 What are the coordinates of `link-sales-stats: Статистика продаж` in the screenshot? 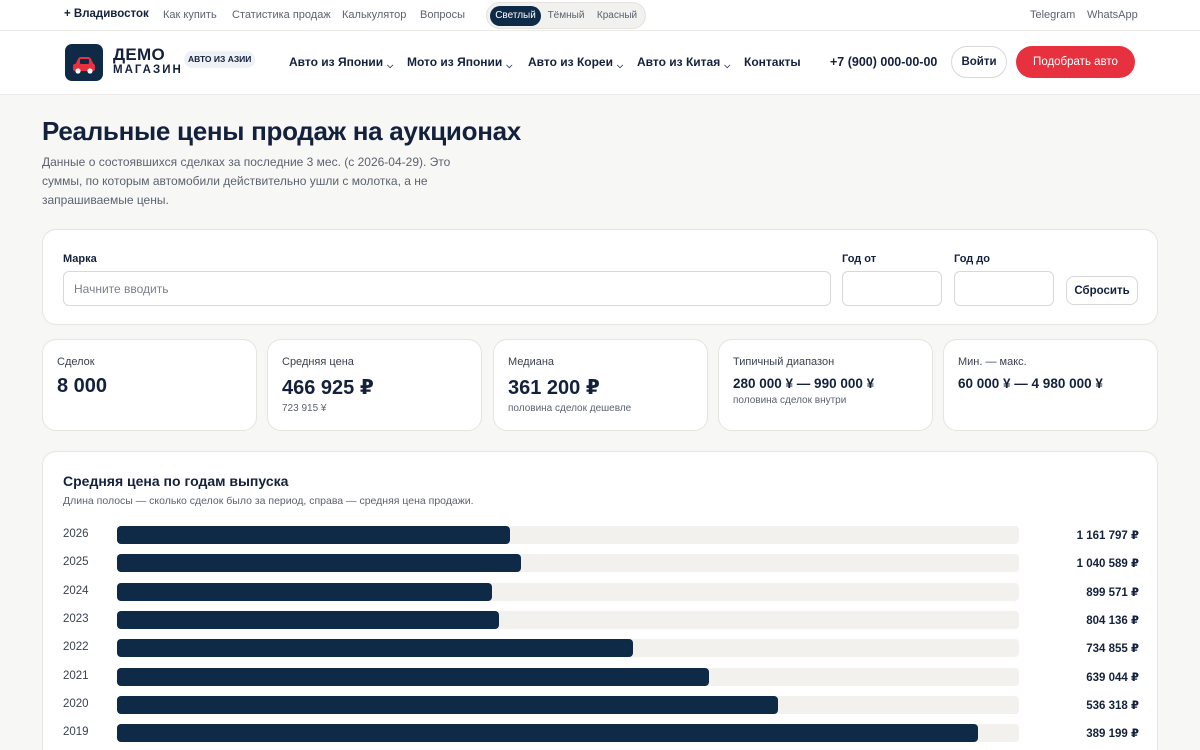 It's located at (281, 15).